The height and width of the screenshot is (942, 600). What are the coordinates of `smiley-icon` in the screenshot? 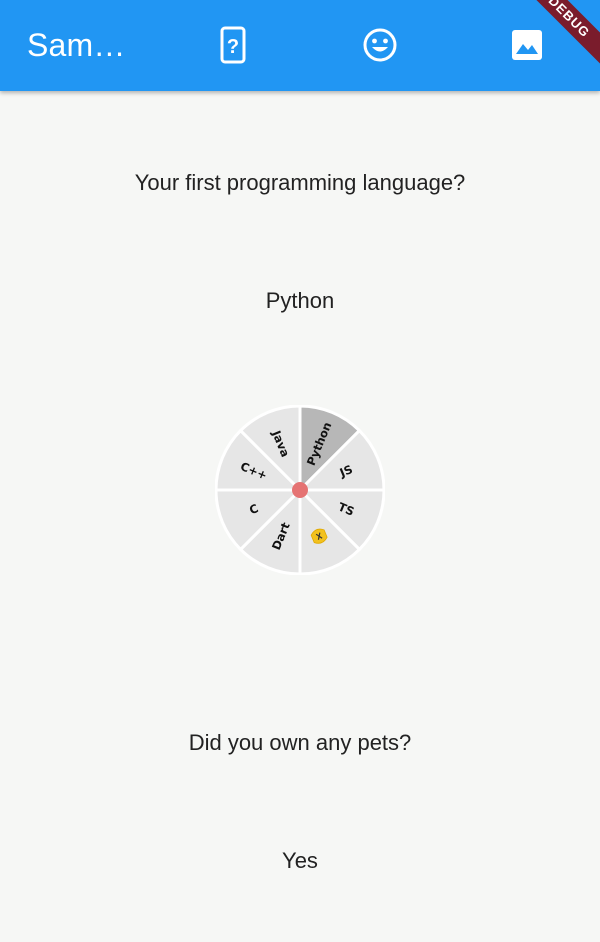 It's located at (380, 45).